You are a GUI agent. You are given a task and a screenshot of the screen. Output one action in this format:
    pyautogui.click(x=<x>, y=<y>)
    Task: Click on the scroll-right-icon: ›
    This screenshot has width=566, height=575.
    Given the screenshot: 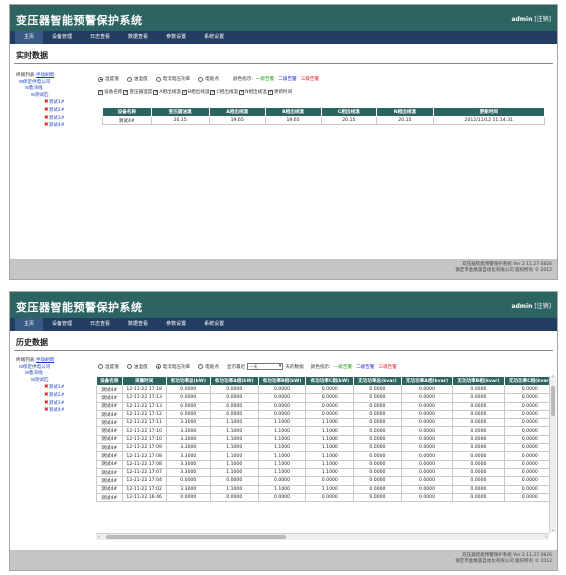 What is the action you would take?
    pyautogui.click(x=546, y=537)
    